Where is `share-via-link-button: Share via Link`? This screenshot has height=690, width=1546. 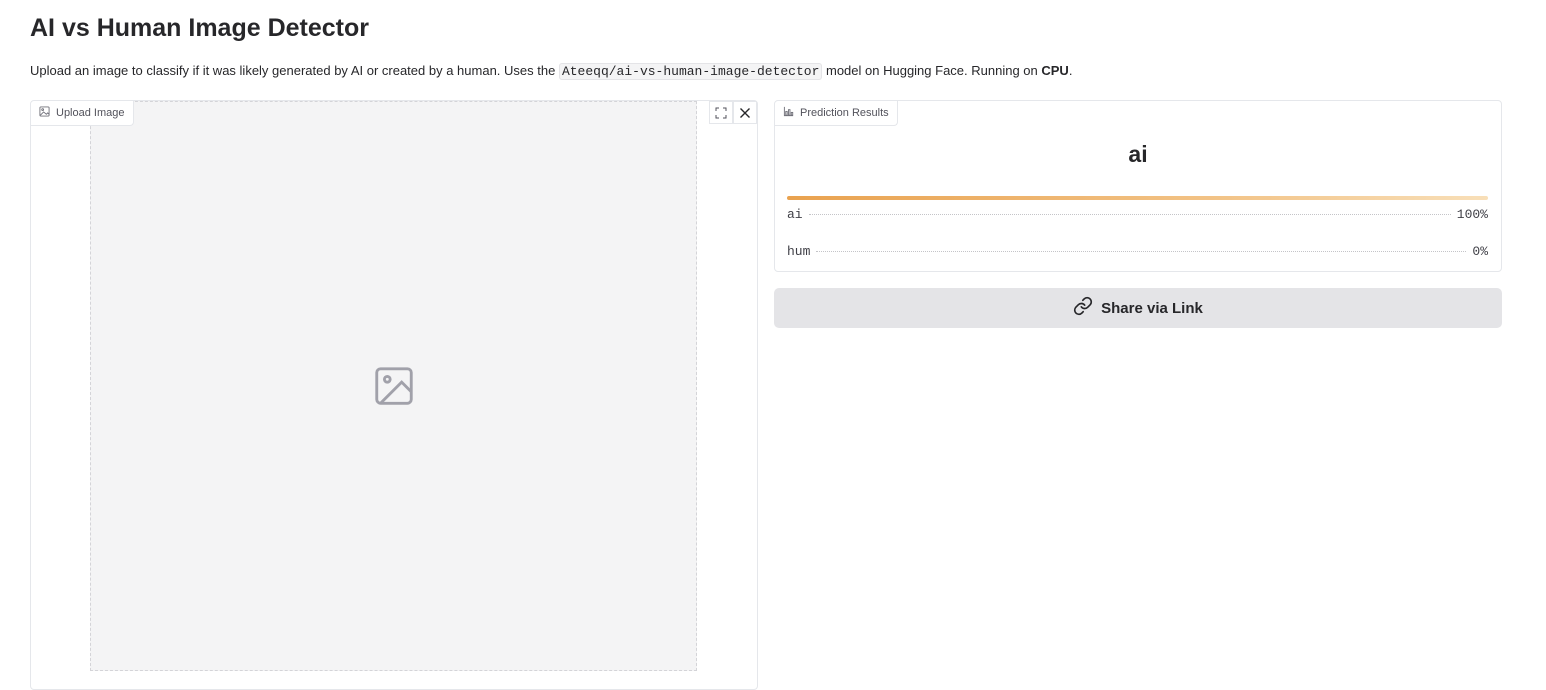 share-via-link-button: Share via Link is located at coordinates (1138, 308).